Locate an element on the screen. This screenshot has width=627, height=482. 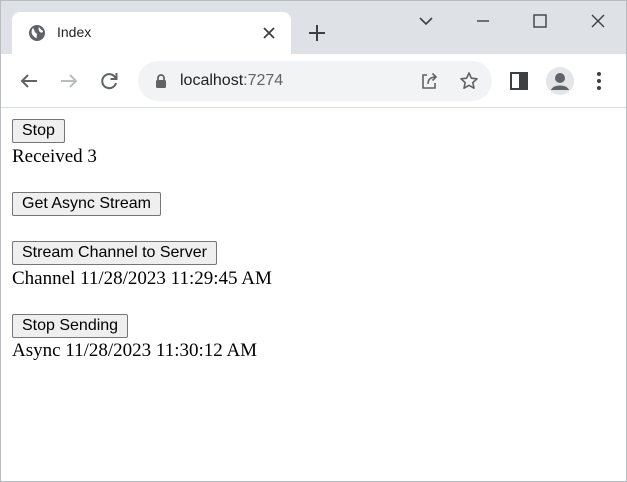
stop-button: Stop is located at coordinates (38, 131).